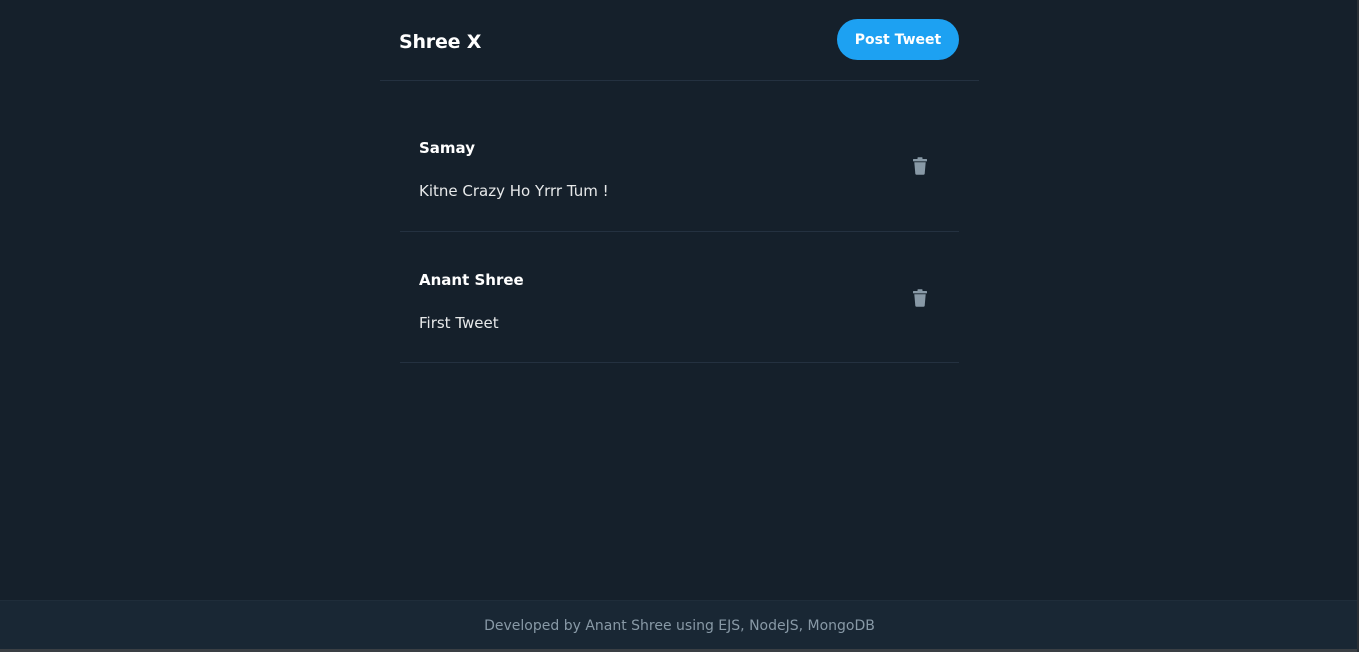  Describe the element at coordinates (898, 39) in the screenshot. I see `post-tweet-button: Post Tweet` at that location.